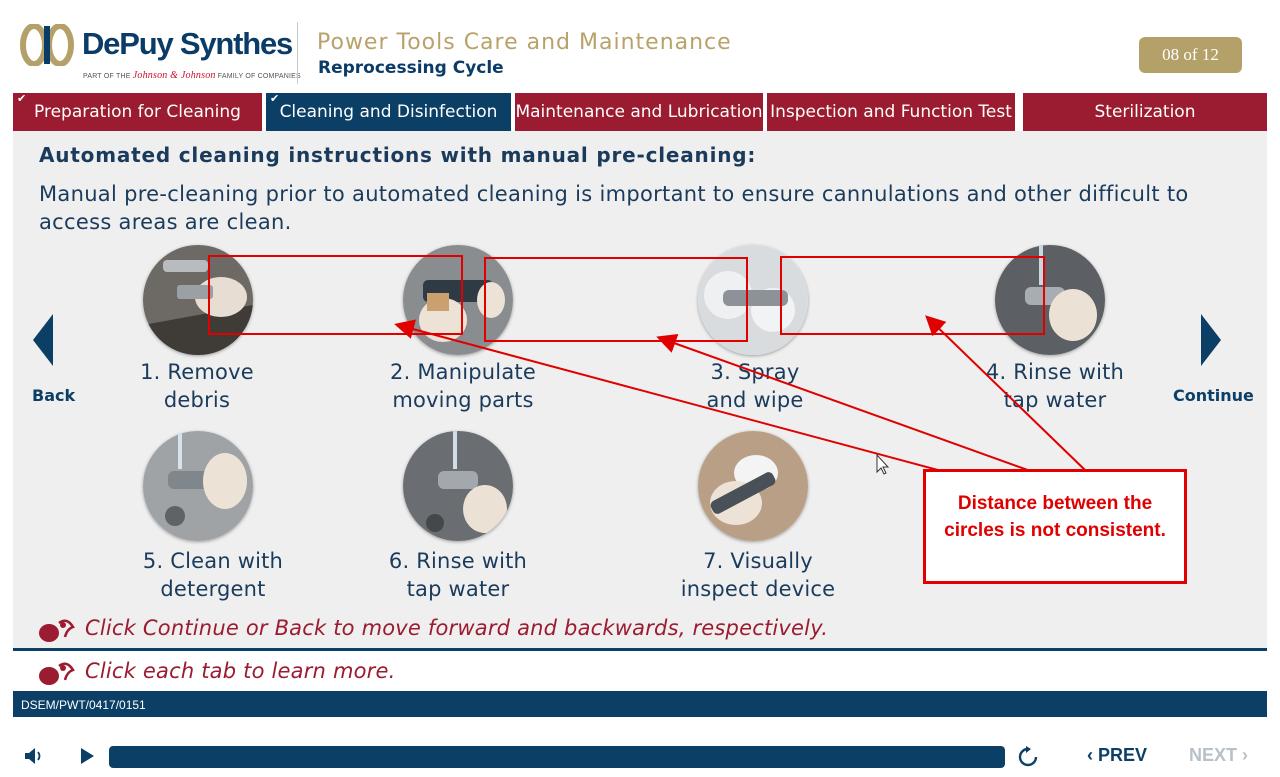 This screenshot has width=1280, height=777. What do you see at coordinates (34, 756) in the screenshot?
I see `volume-icon` at bounding box center [34, 756].